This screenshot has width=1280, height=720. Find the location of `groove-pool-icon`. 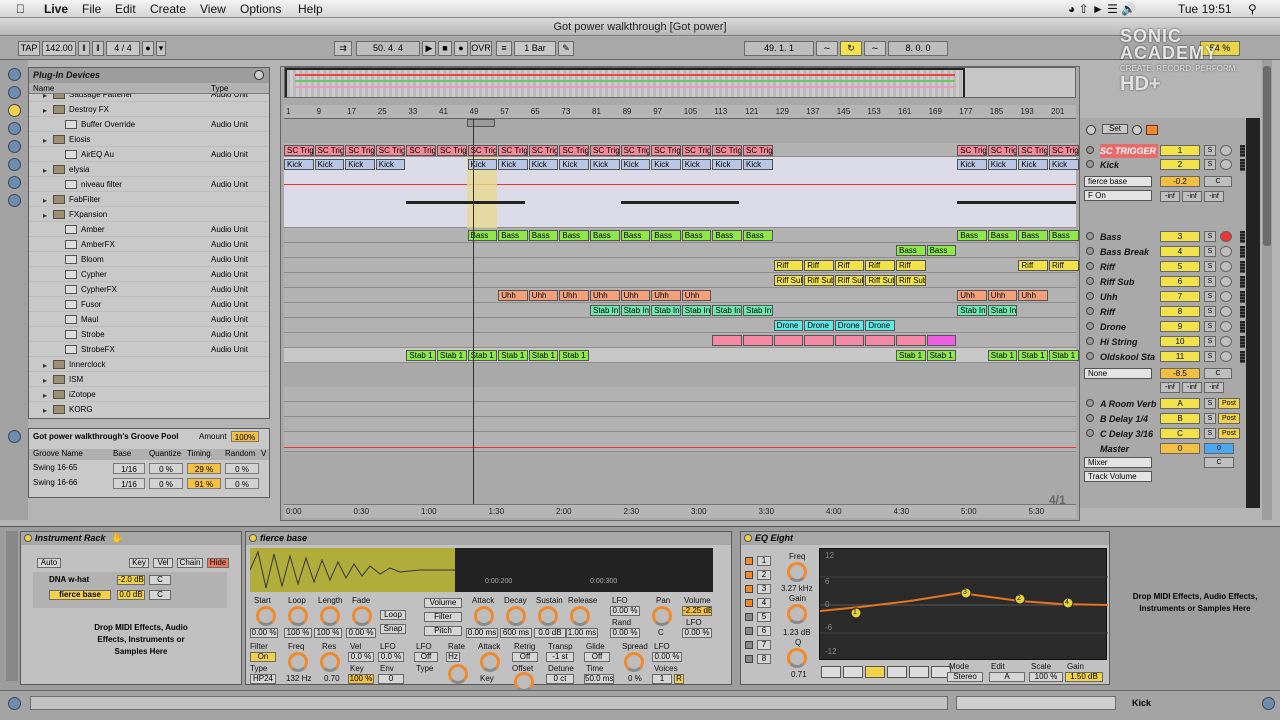

groove-pool-icon is located at coordinates (14, 436).